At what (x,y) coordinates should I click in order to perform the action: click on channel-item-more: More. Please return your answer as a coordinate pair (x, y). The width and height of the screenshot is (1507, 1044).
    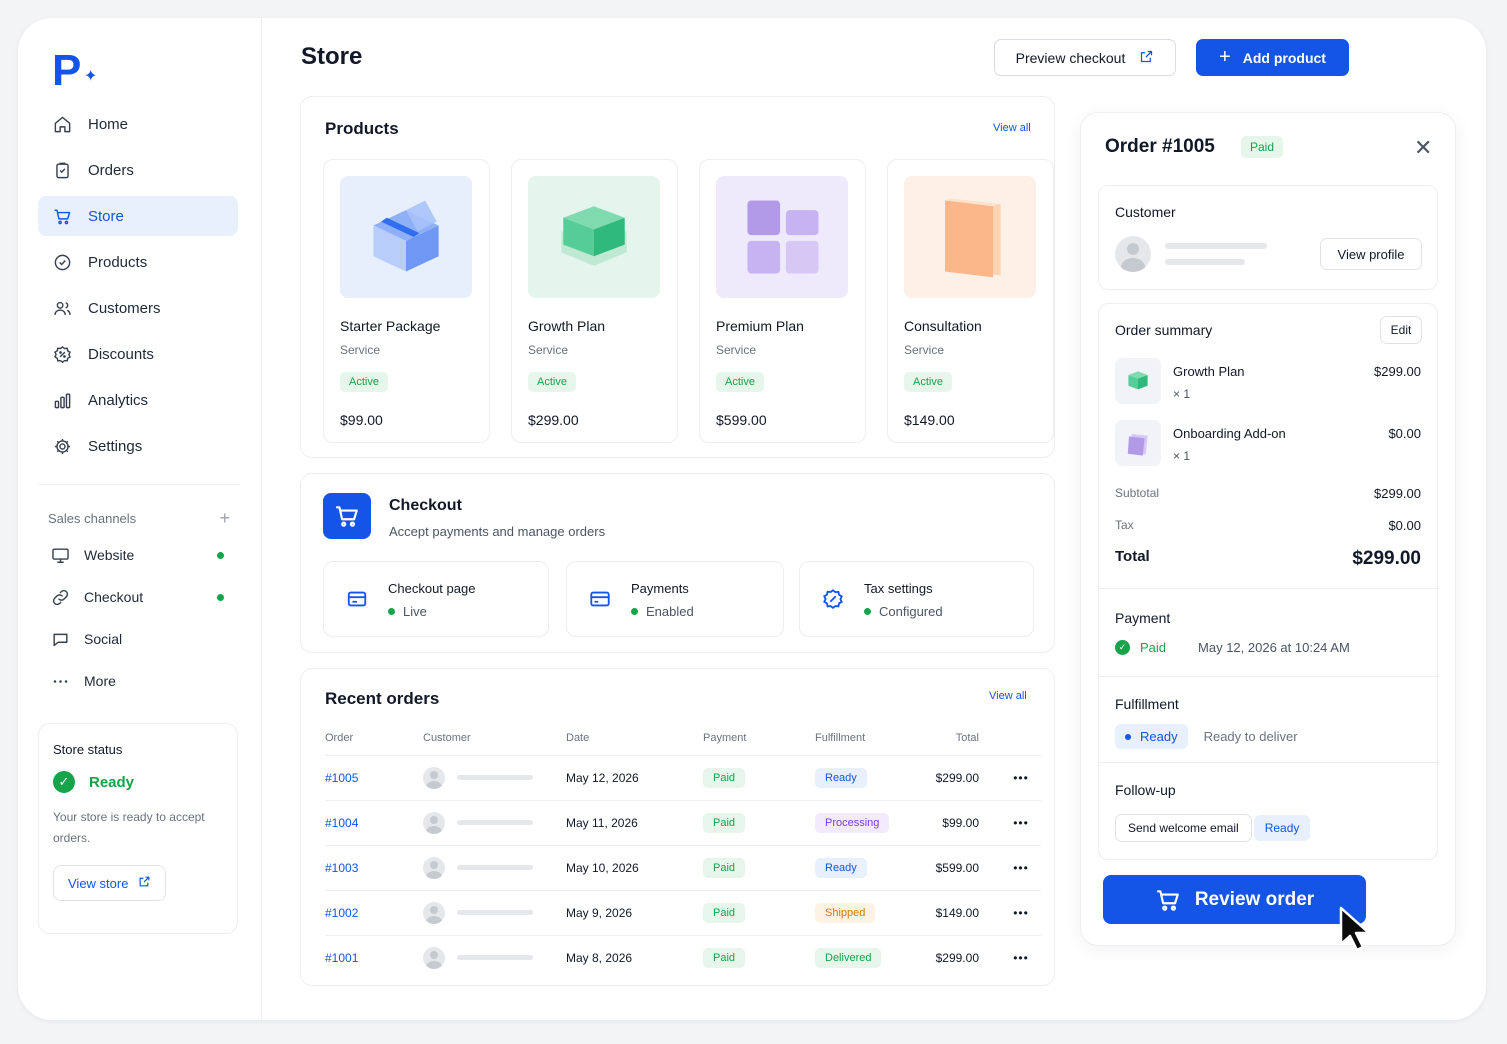
    Looking at the image, I should click on (138, 681).